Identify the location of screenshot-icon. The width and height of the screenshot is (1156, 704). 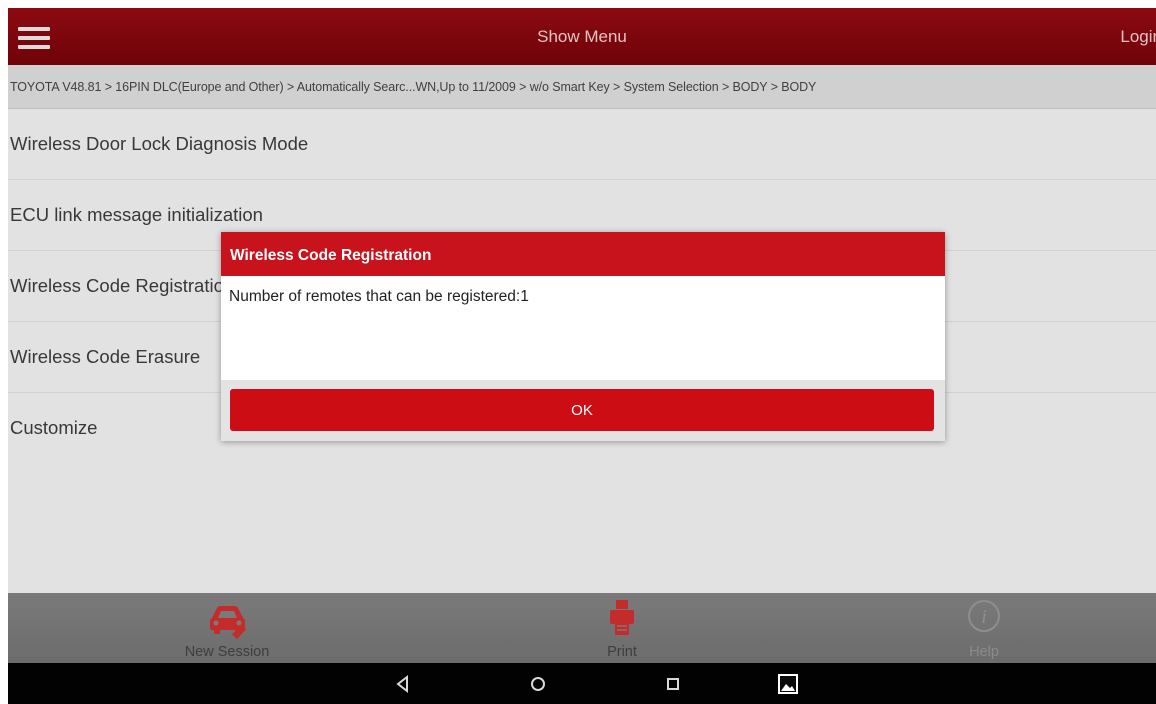
(788, 684).